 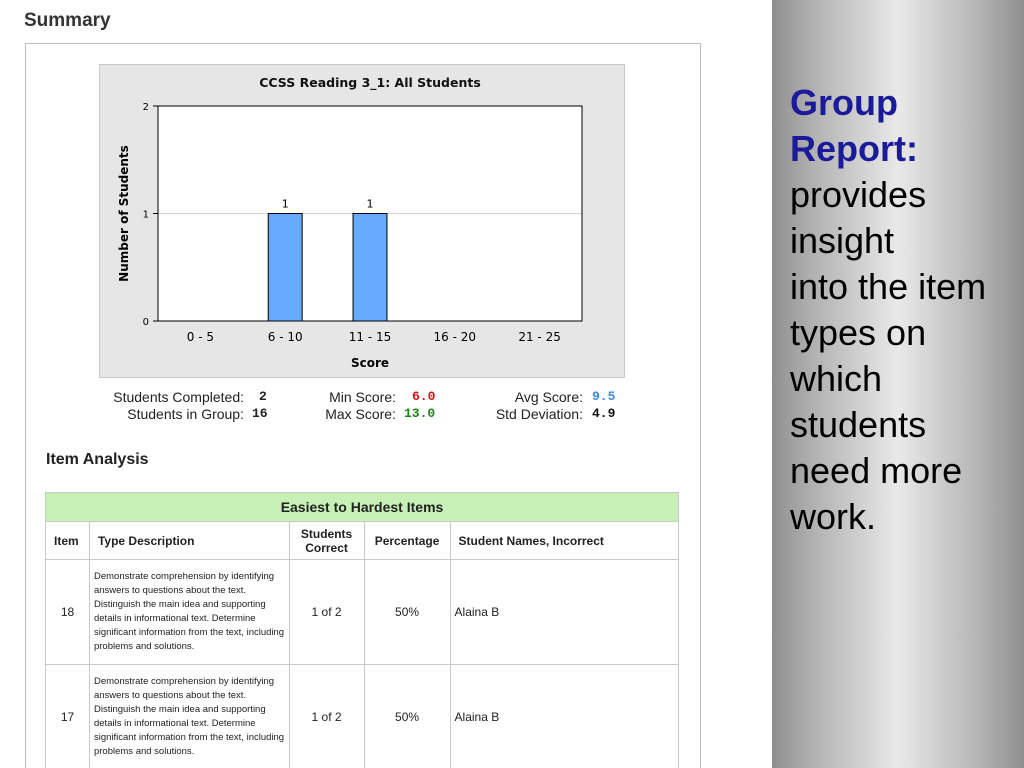 What do you see at coordinates (185, 414) in the screenshot?
I see `students-in-group-label: Students in Group:` at bounding box center [185, 414].